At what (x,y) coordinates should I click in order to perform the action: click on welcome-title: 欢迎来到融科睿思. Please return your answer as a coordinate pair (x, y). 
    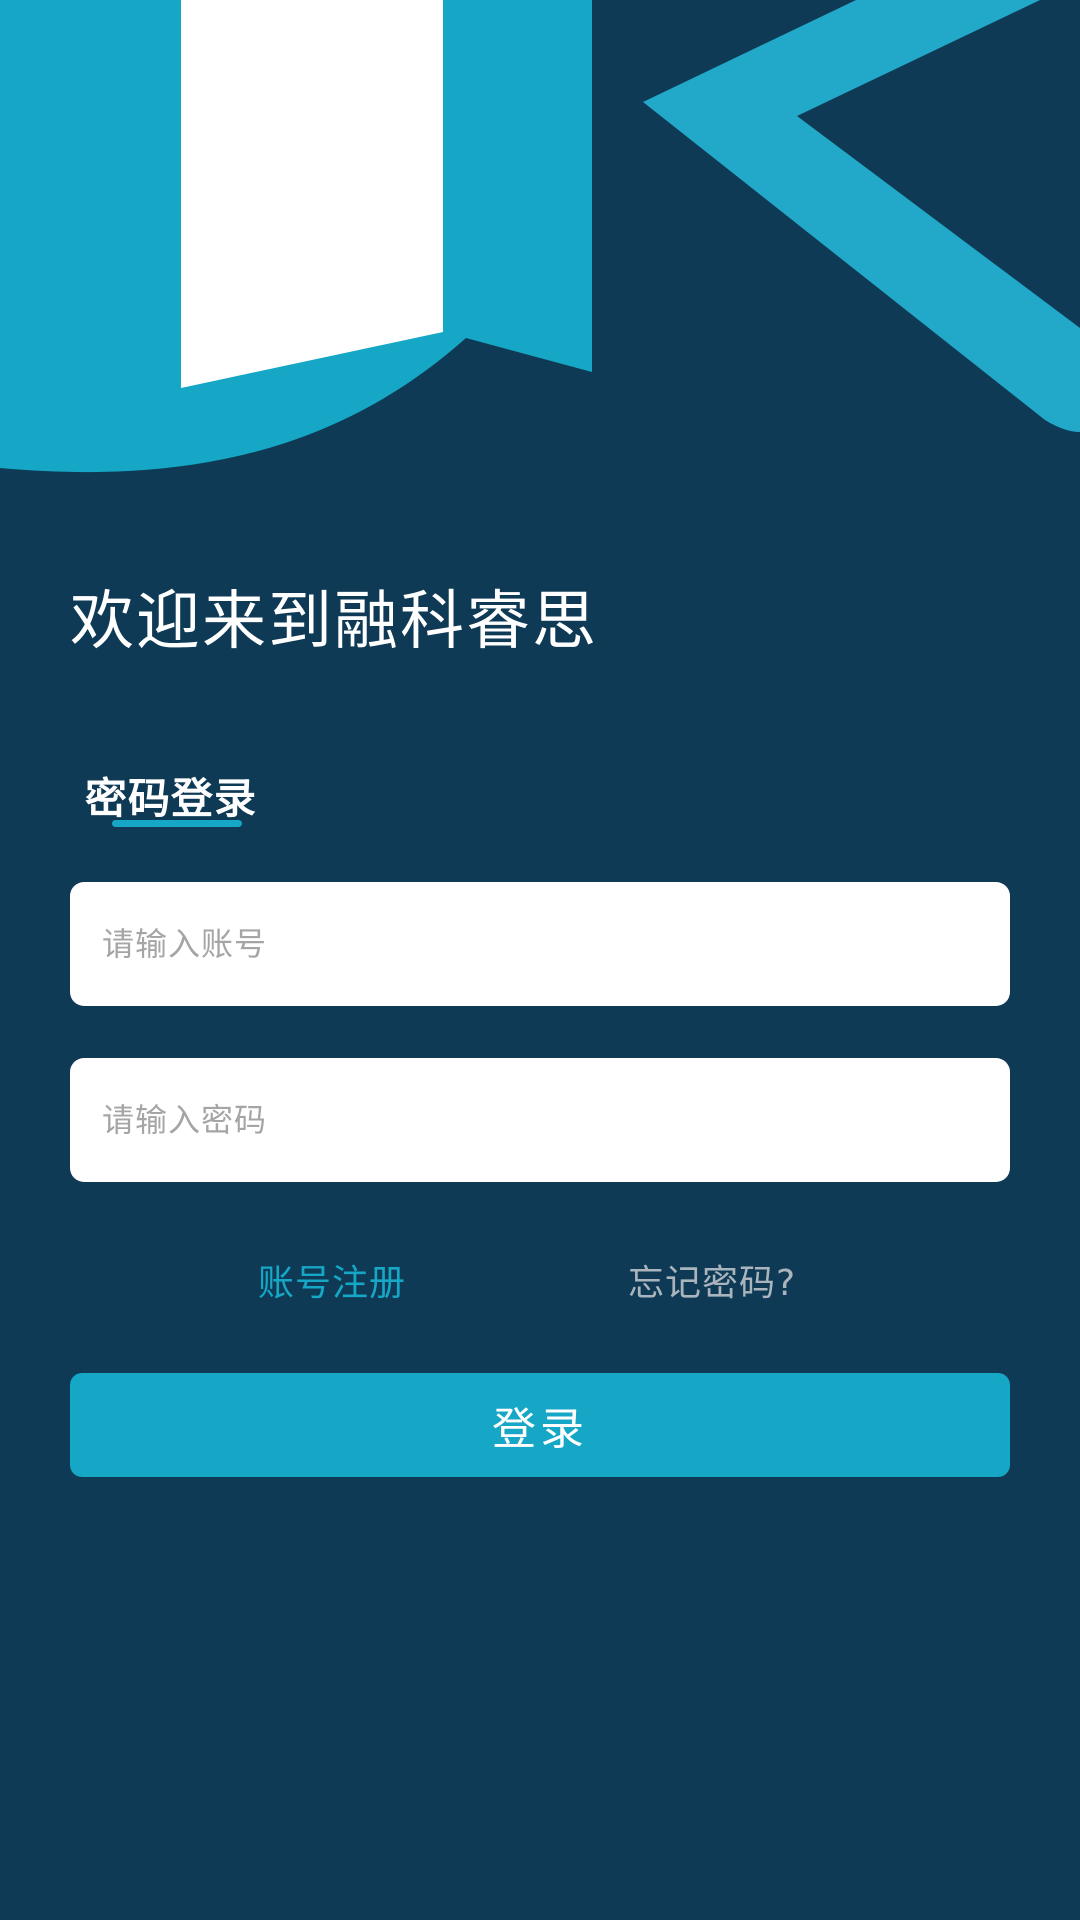
    Looking at the image, I should click on (334, 622).